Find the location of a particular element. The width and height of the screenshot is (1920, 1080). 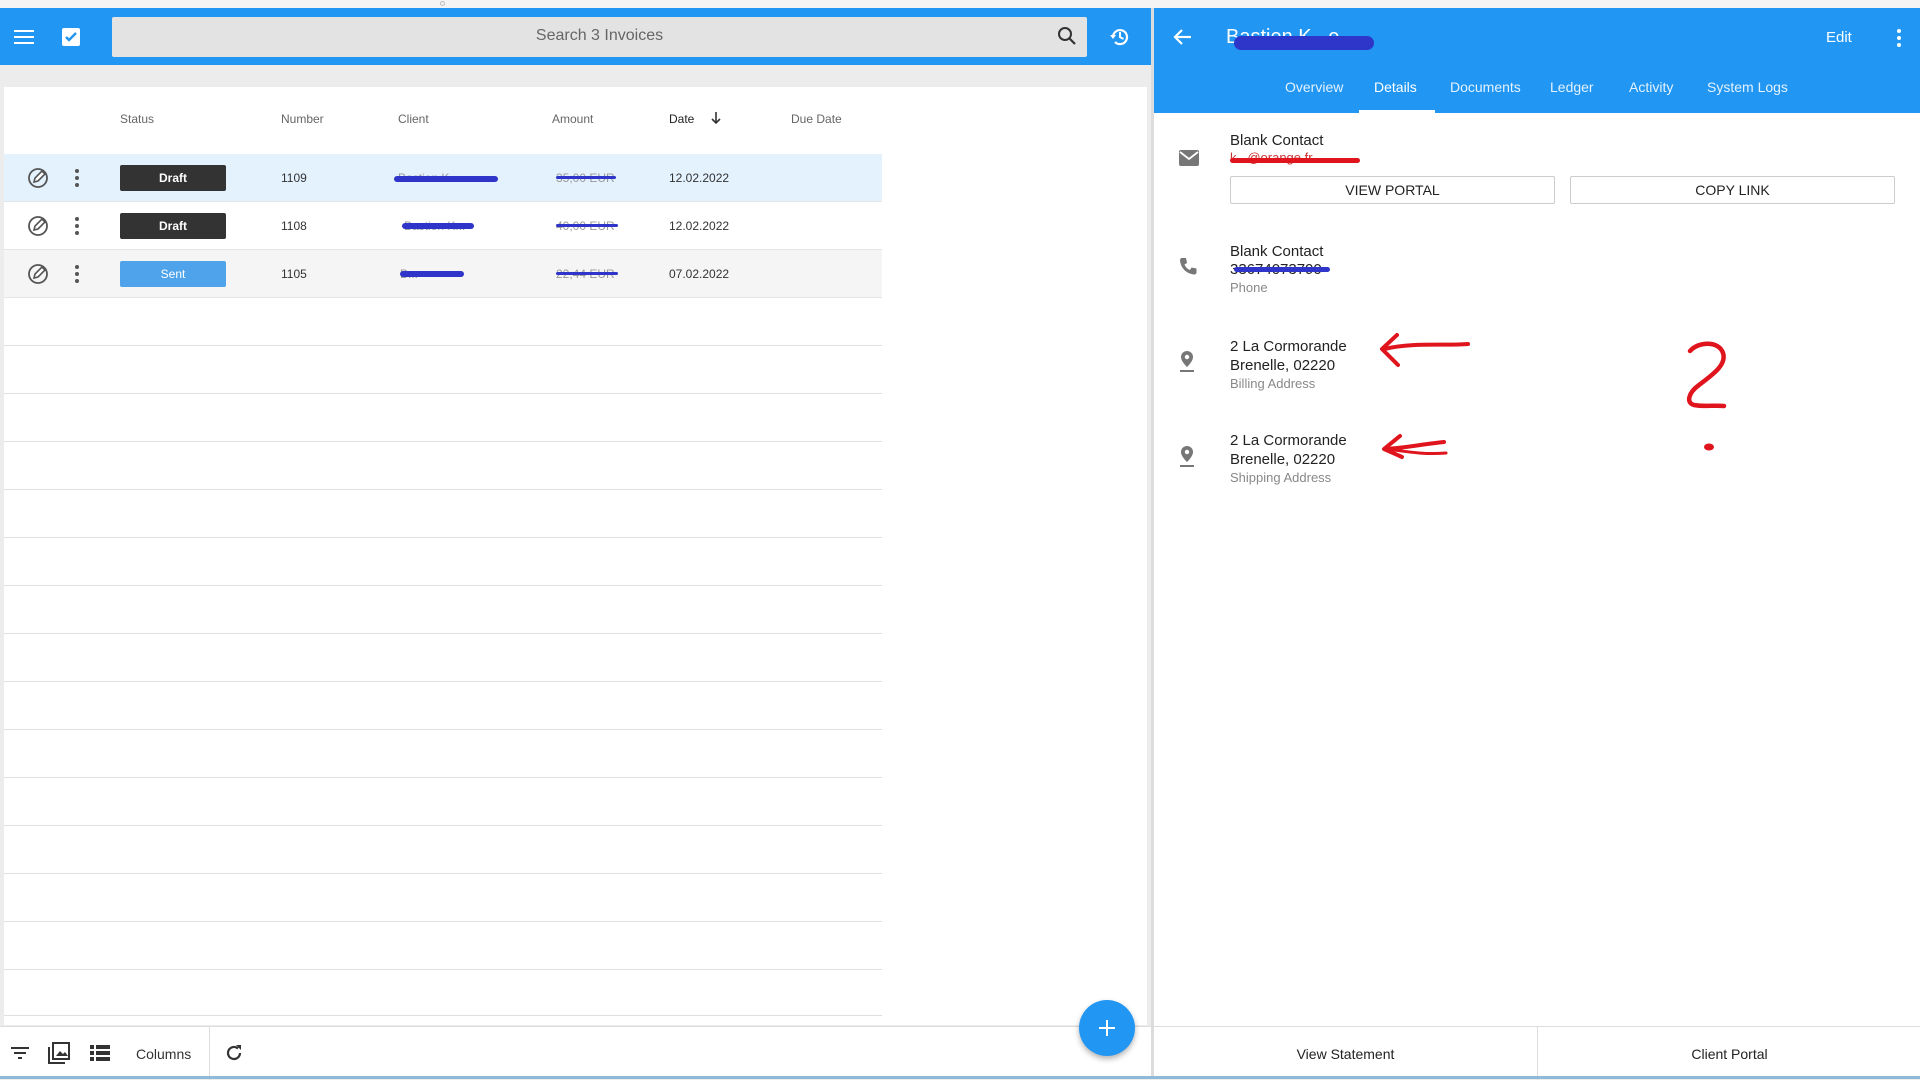

billing-hint: Billing Address is located at coordinates (1273, 383).